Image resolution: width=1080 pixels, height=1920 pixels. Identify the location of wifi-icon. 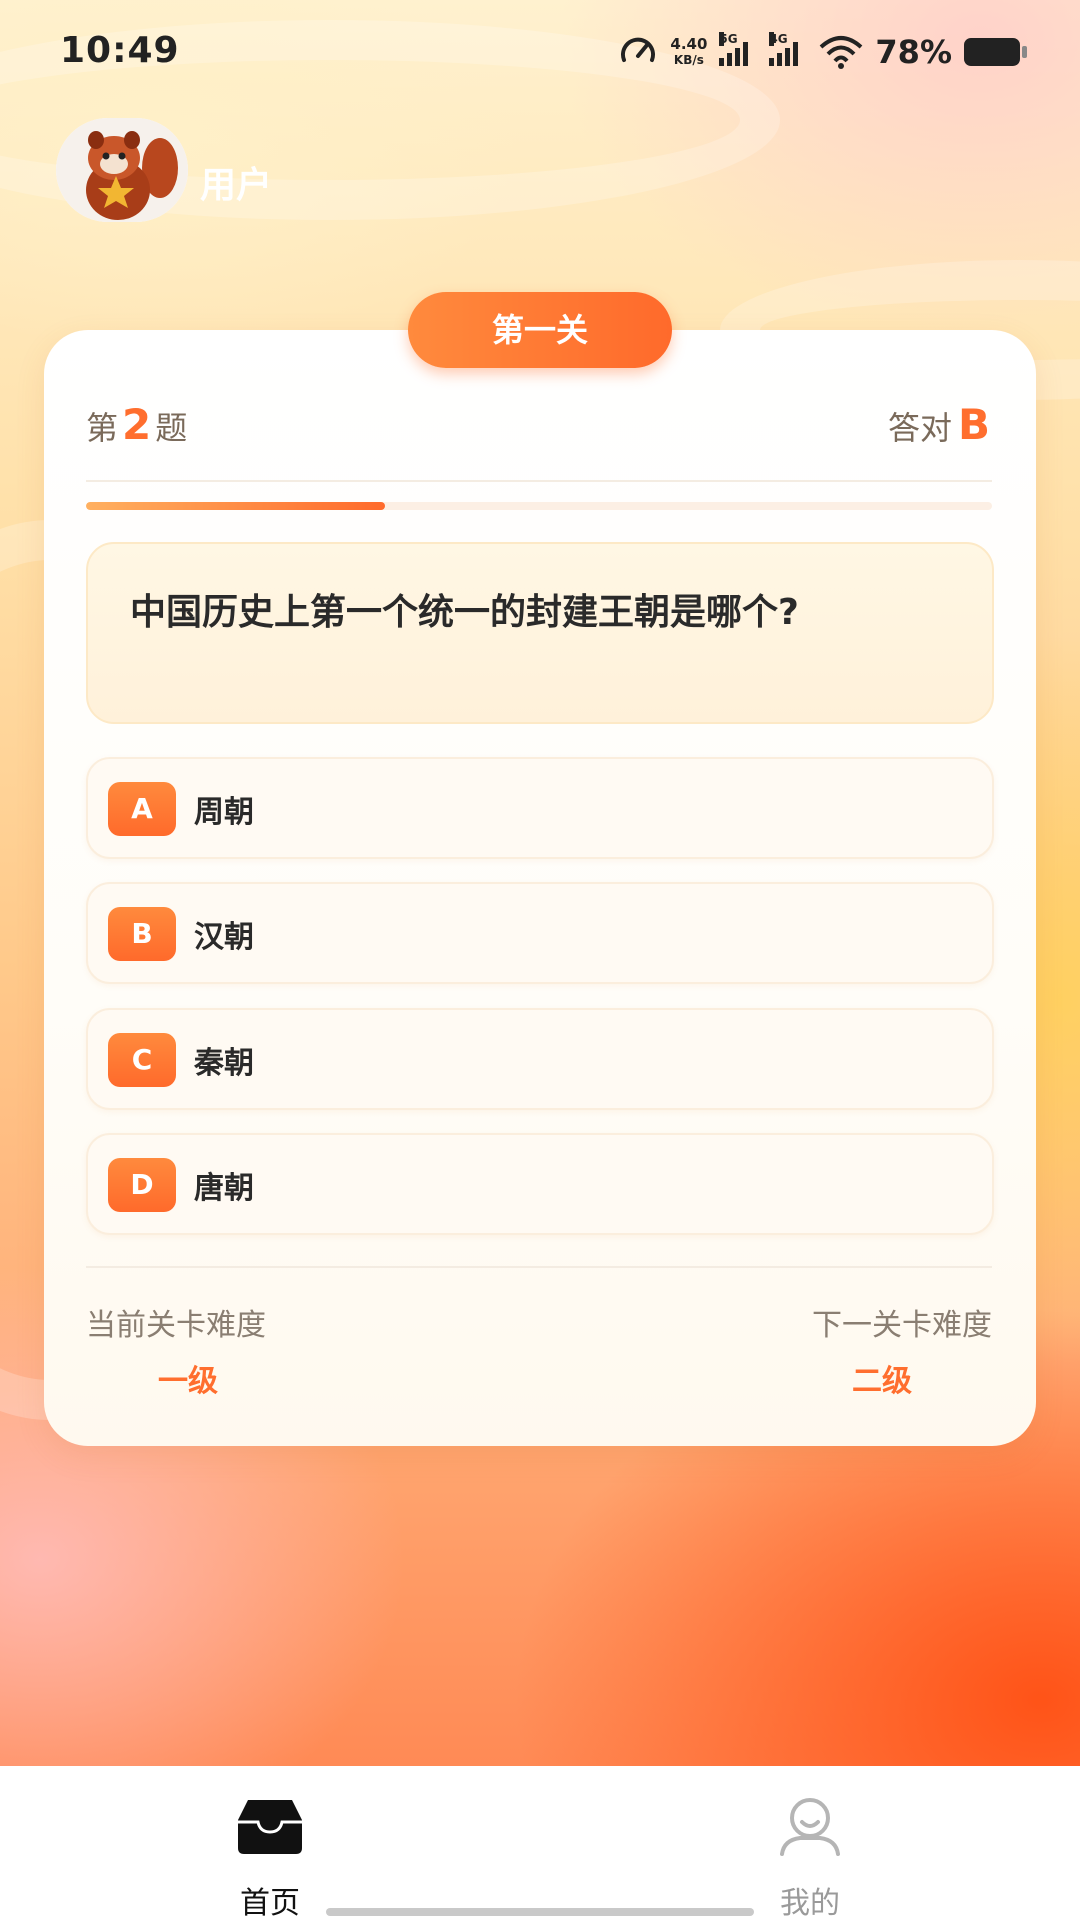
(841, 52).